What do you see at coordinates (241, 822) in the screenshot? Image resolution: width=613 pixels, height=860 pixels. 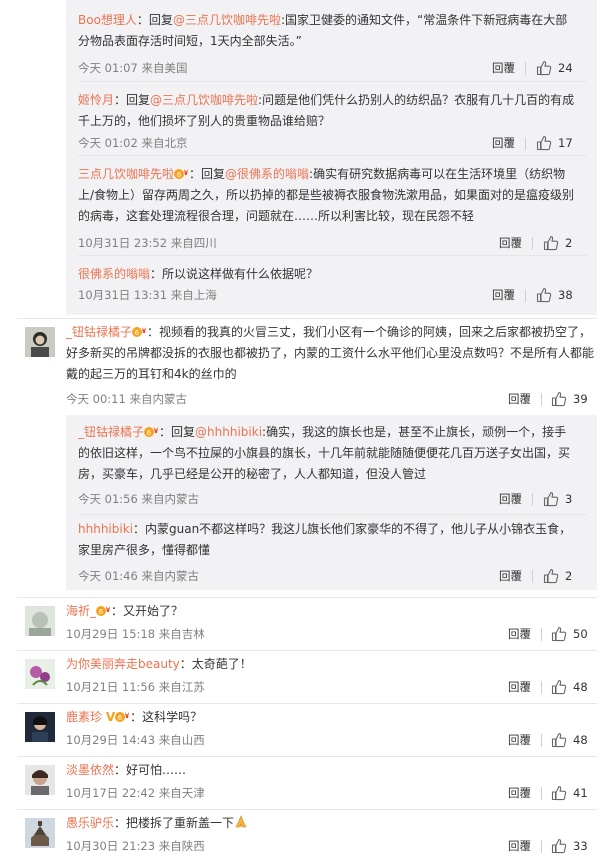 I see `praying-hands-icon` at bounding box center [241, 822].